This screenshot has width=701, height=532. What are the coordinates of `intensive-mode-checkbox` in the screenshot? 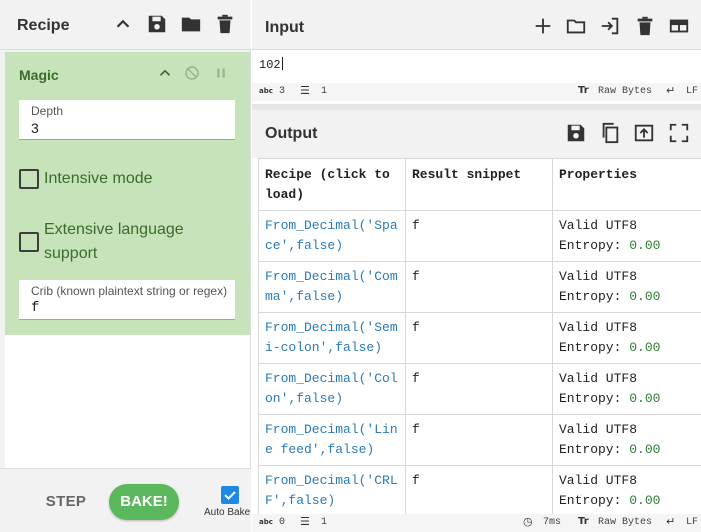 It's located at (29, 179).